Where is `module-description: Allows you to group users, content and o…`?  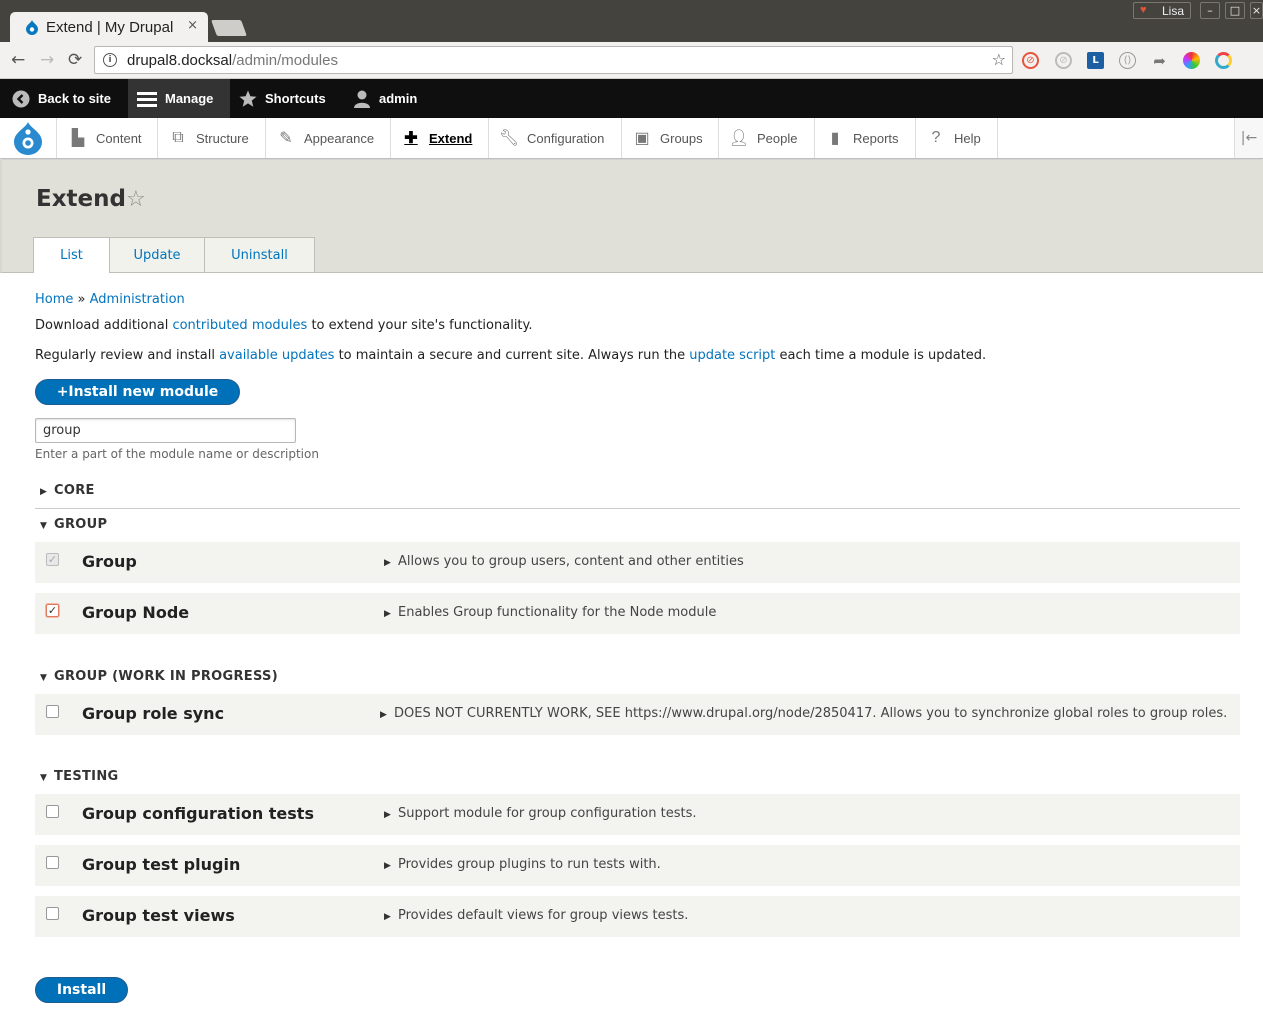
module-description: Allows you to group users, content and o… is located at coordinates (571, 561).